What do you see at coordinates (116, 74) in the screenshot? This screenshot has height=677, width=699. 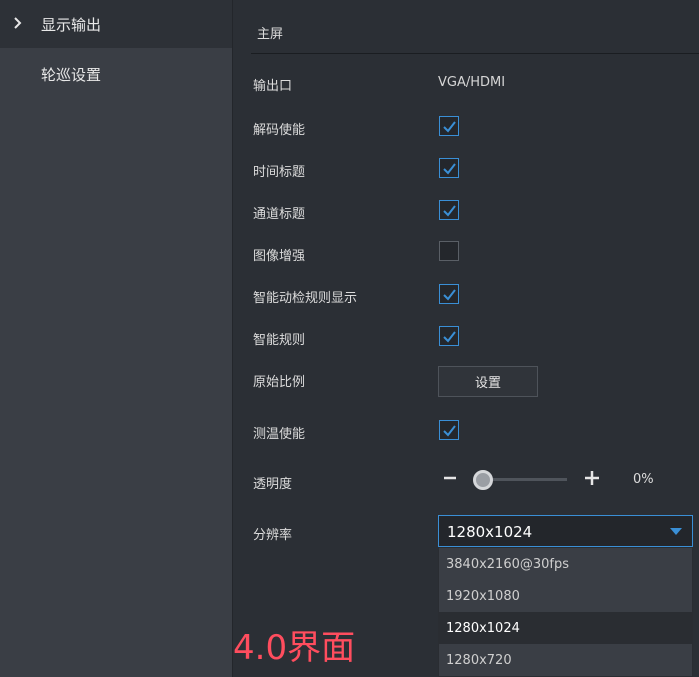 I see `sidebar-item-patrol-settings: 轮巡设置` at bounding box center [116, 74].